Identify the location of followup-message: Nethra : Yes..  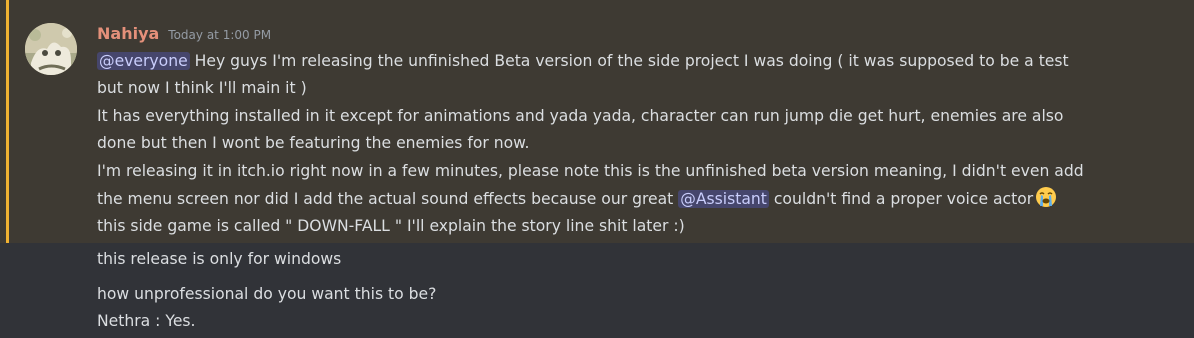
(146, 321).